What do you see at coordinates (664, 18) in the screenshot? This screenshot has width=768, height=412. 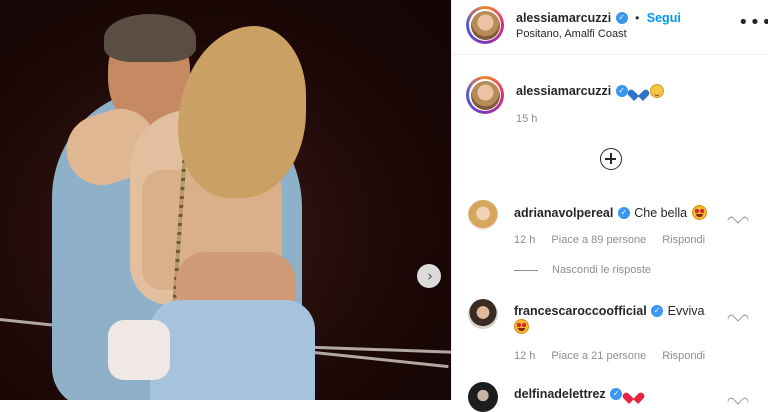 I see `follow-button: Segui` at bounding box center [664, 18].